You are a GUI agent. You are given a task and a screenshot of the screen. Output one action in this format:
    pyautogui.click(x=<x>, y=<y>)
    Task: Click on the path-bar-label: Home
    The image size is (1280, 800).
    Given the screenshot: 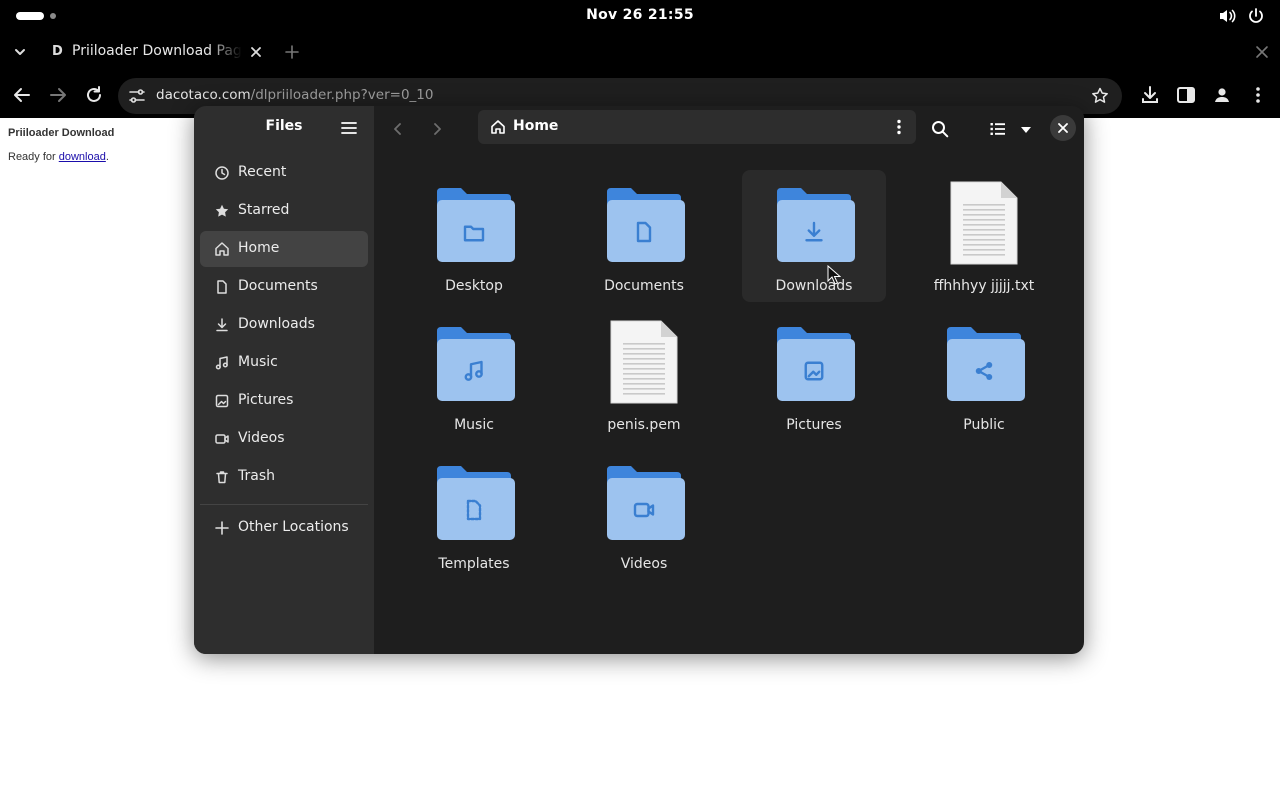 What is the action you would take?
    pyautogui.click(x=536, y=126)
    